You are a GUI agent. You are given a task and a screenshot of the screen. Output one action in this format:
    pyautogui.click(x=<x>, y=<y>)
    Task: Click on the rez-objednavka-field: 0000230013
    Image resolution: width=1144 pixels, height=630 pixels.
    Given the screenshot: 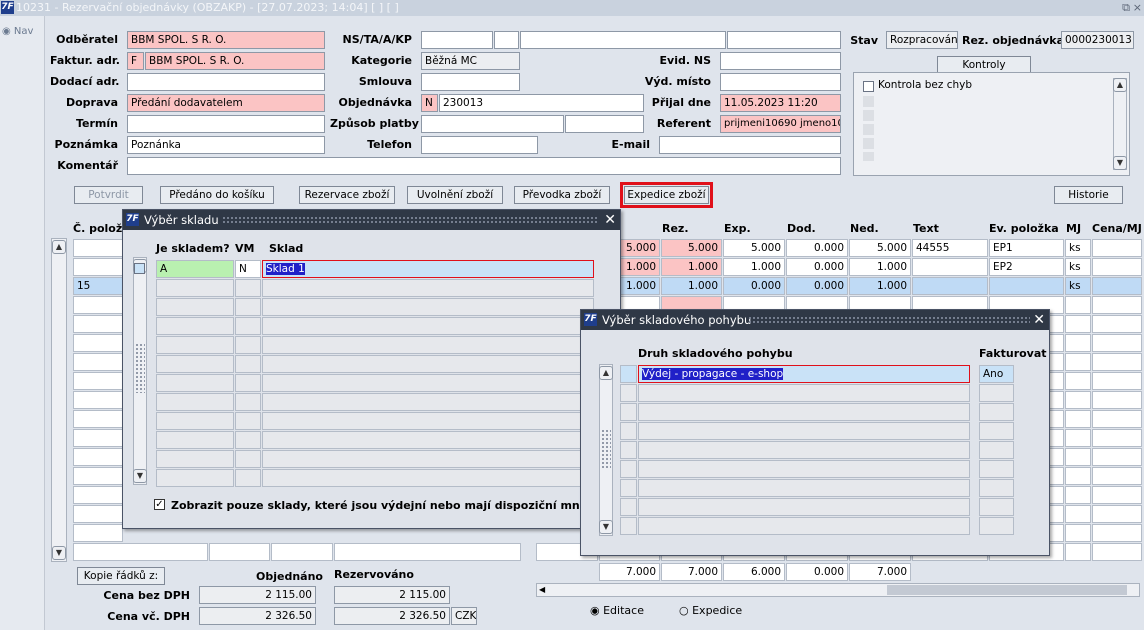 What is the action you would take?
    pyautogui.click(x=1097, y=40)
    